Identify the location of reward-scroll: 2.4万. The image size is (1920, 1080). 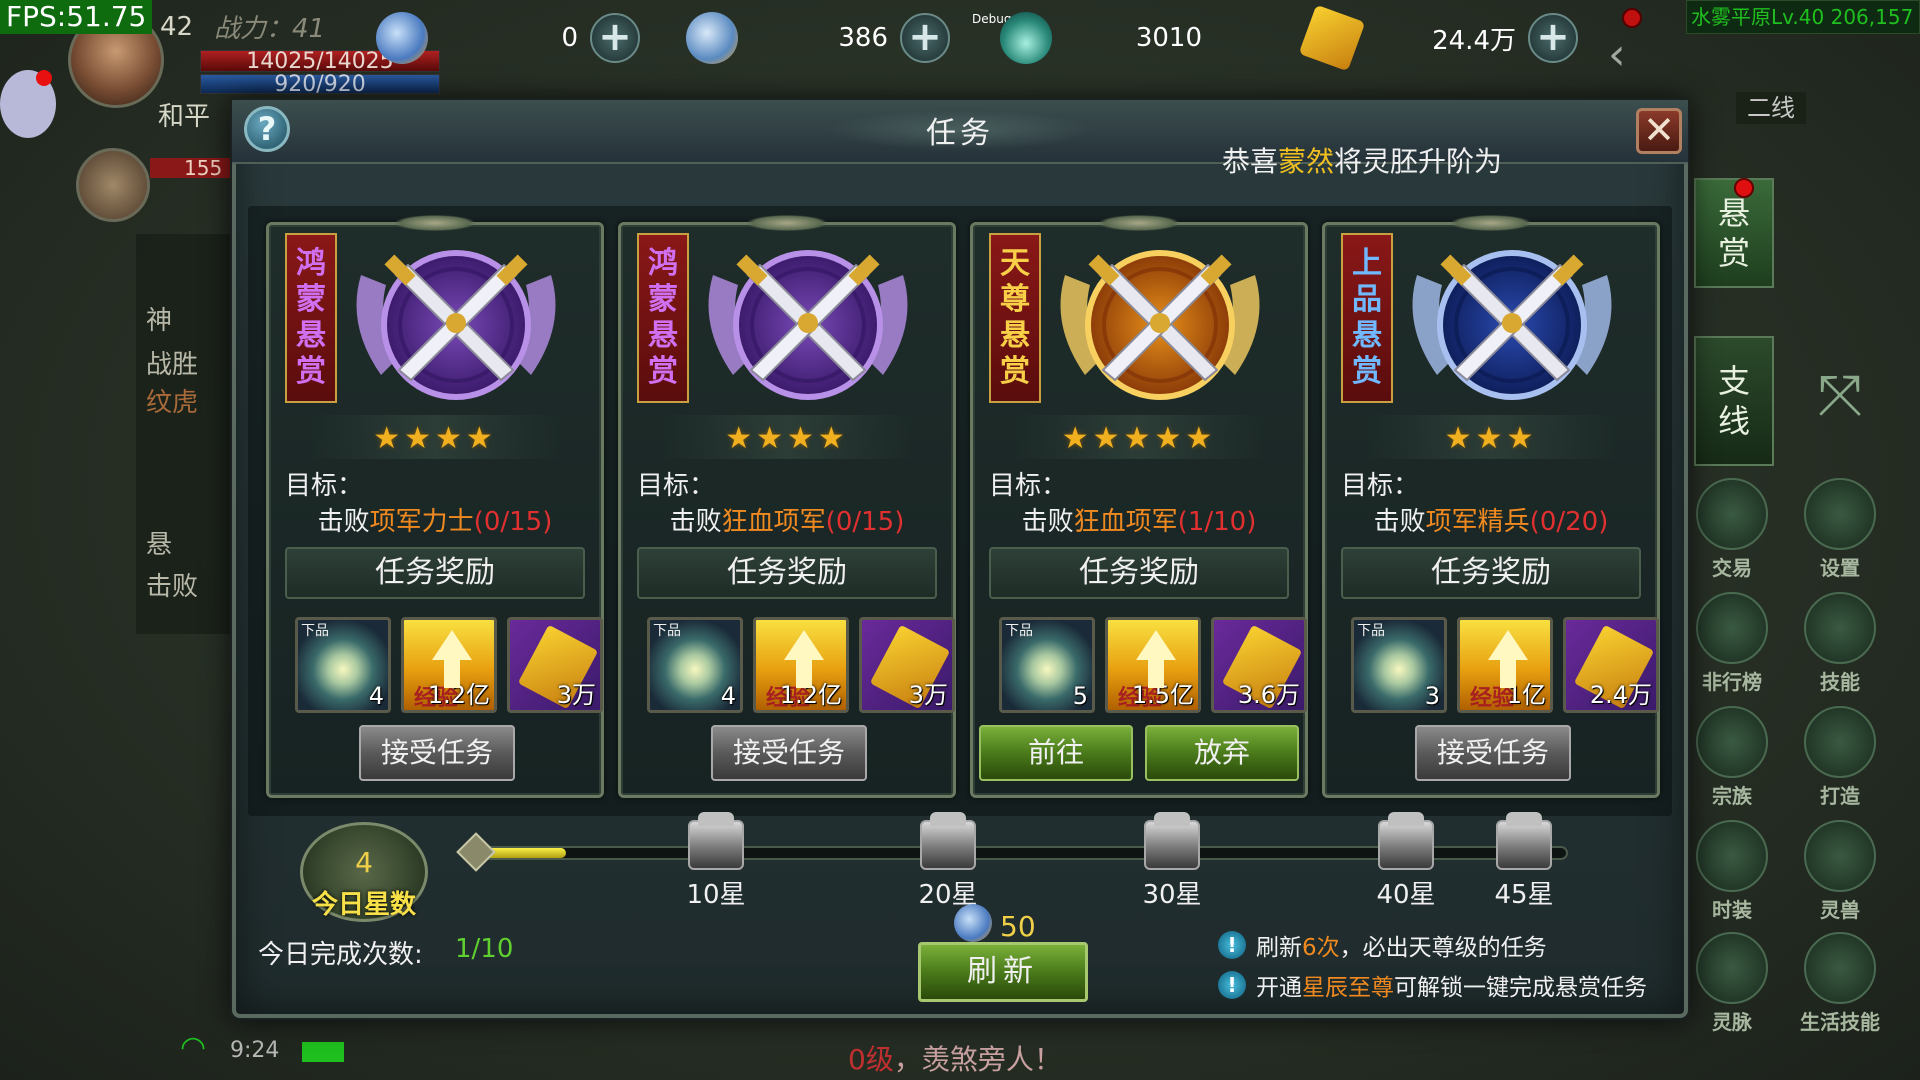
(1611, 665).